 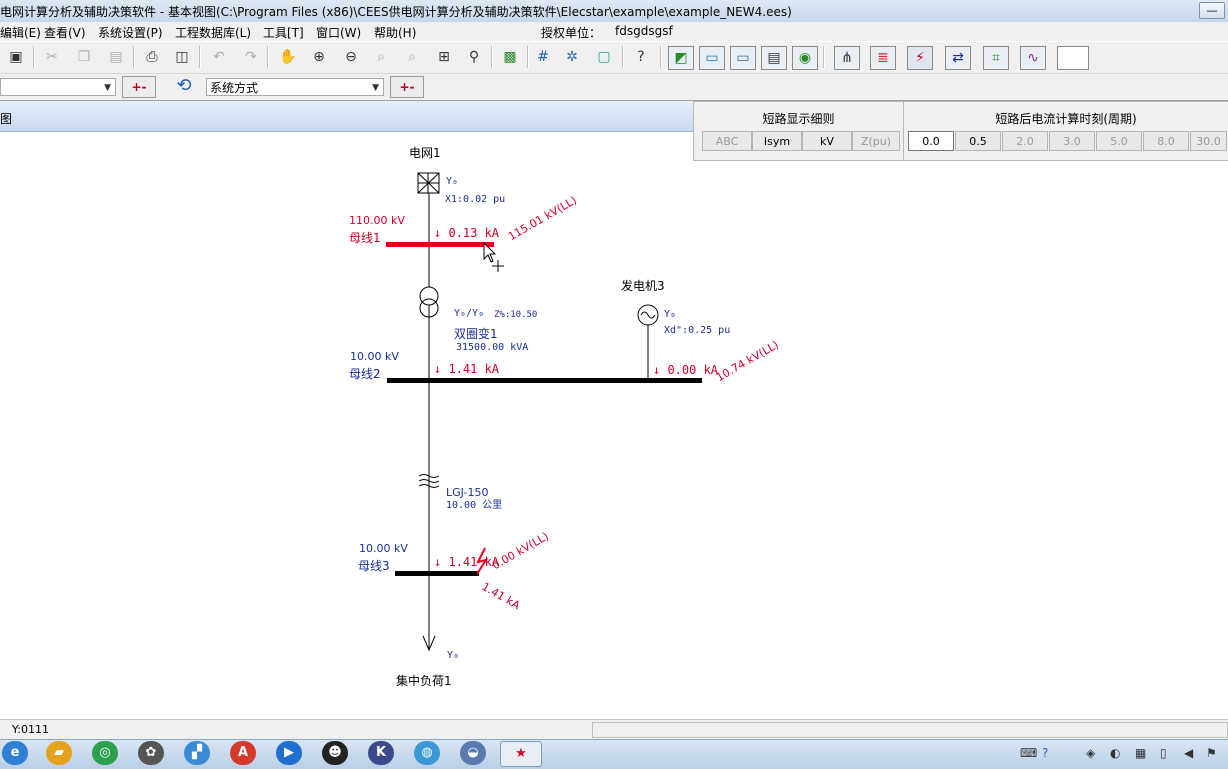 I want to click on media-icon: ▶, so click(x=289, y=753).